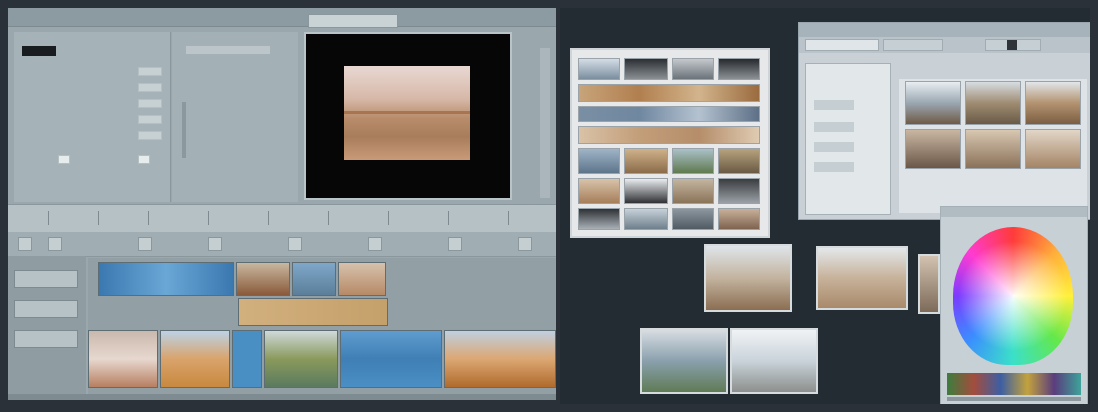 Image resolution: width=1098 pixels, height=412 pixels. I want to click on preview-monitor, so click(408, 116).